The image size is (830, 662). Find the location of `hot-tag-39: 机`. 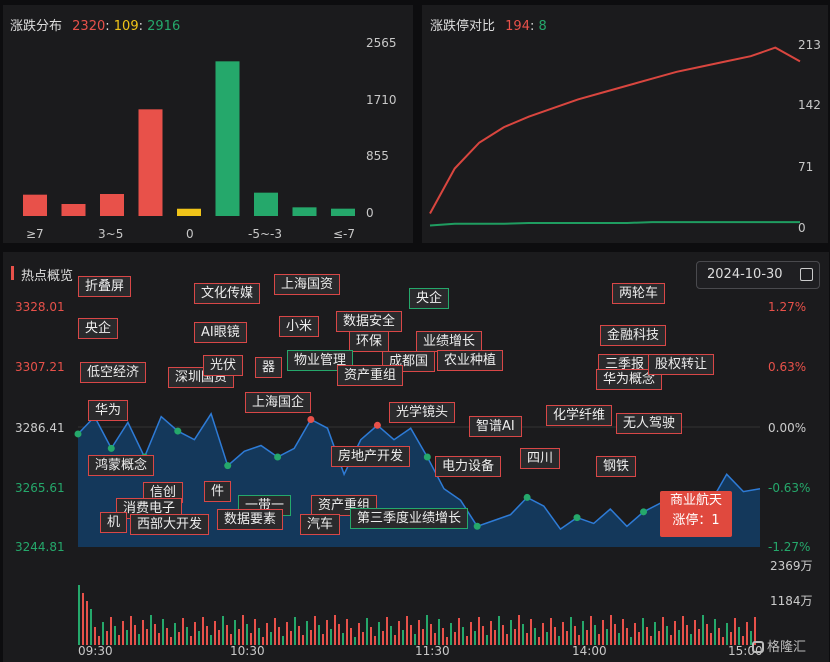

hot-tag-39: 机 is located at coordinates (114, 522).